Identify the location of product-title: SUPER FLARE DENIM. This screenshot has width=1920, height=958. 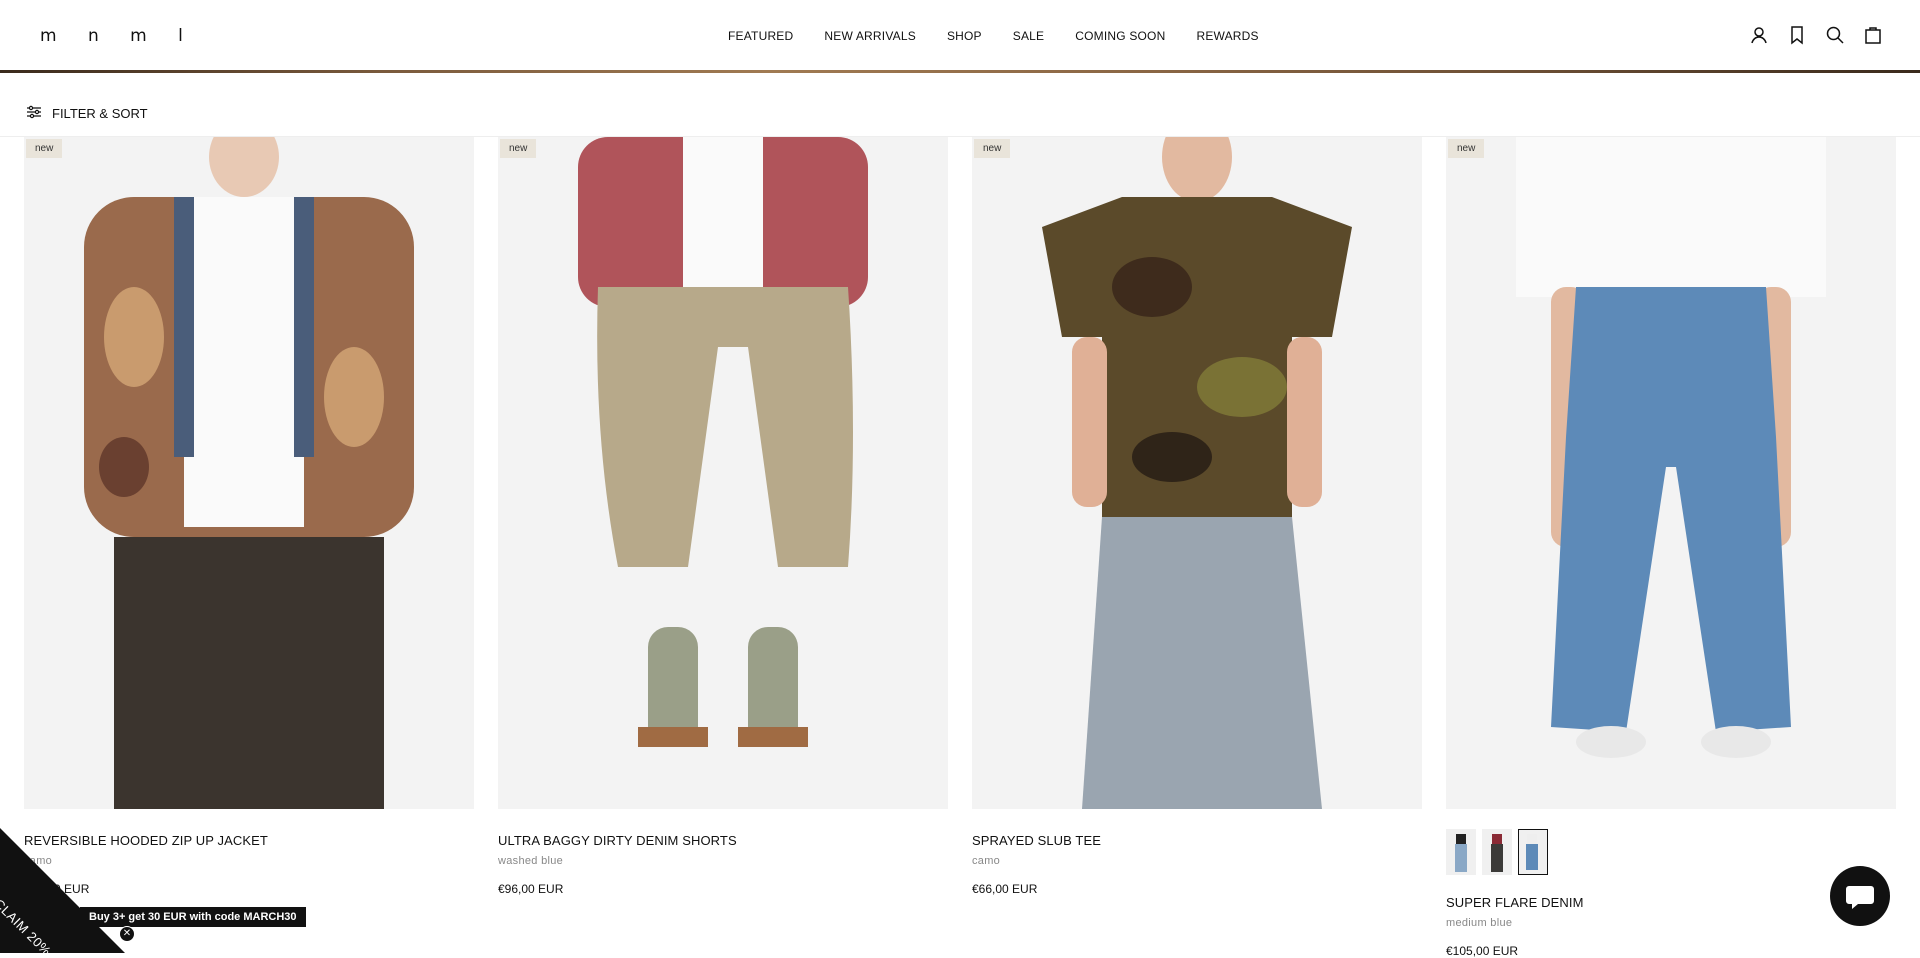
(1671, 902).